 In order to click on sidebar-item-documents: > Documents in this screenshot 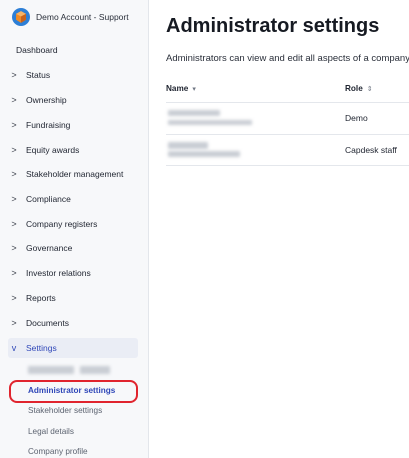, I will do `click(73, 323)`.